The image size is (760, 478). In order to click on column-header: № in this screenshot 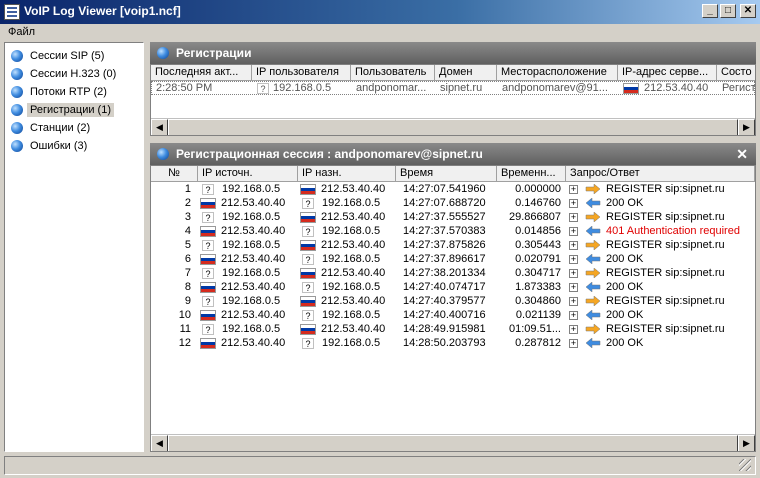, I will do `click(174, 174)`.